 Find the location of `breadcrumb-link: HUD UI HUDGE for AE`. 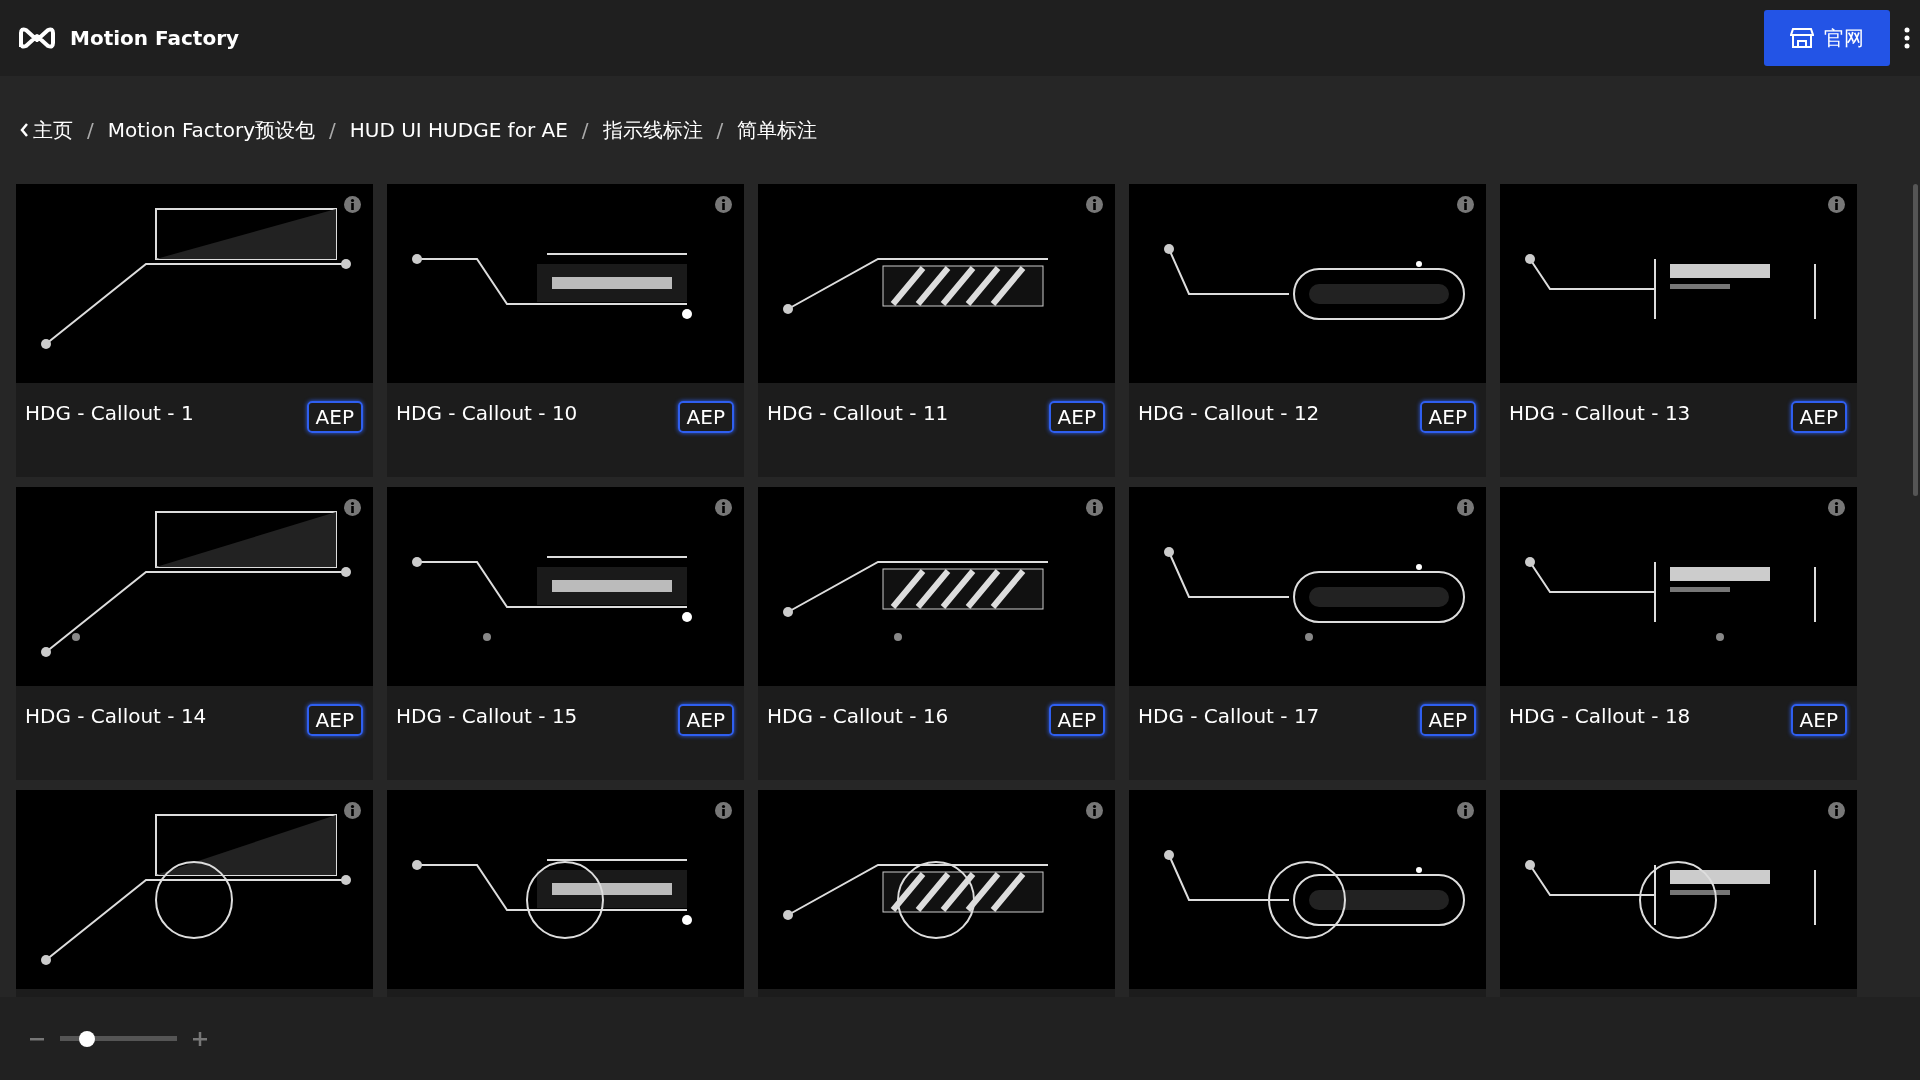

breadcrumb-link: HUD UI HUDGE for AE is located at coordinates (458, 130).